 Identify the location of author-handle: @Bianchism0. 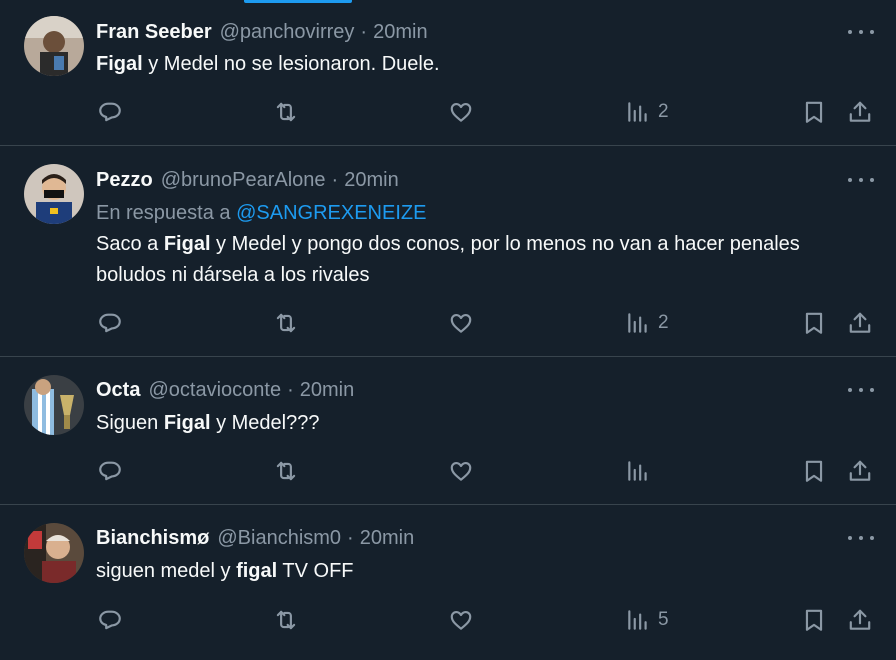
(279, 538).